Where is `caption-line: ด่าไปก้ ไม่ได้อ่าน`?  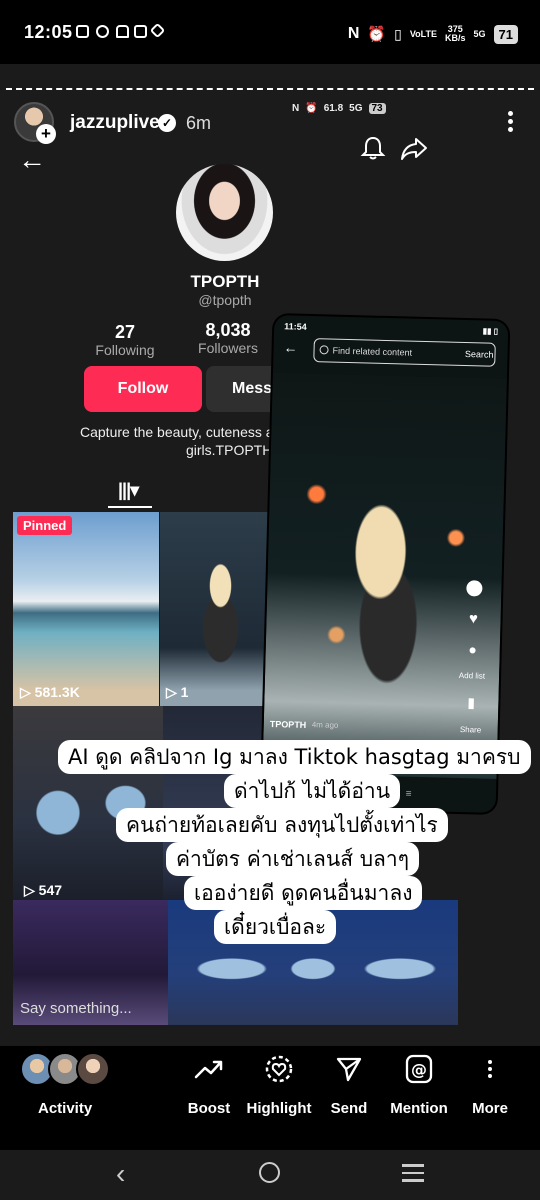
caption-line: ด่าไปก้ ไม่ได้อ่าน is located at coordinates (312, 791).